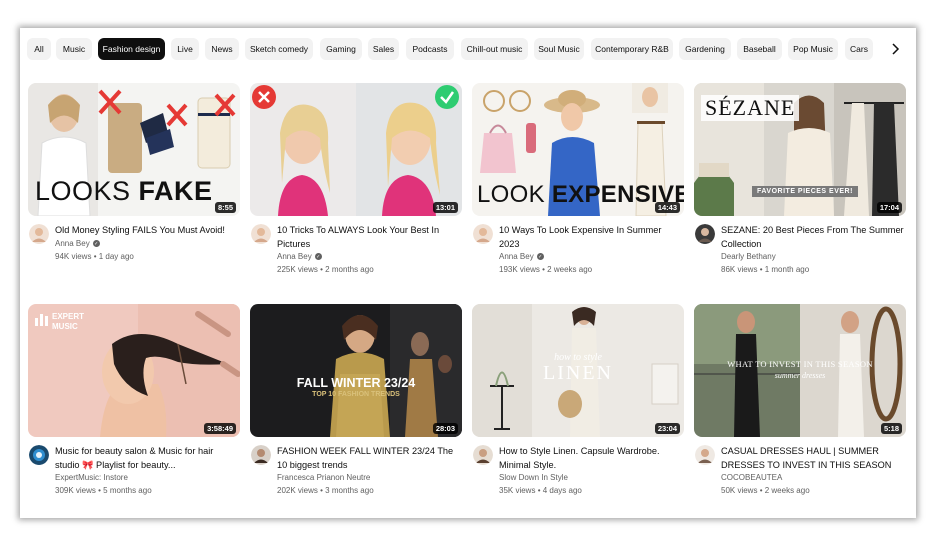  Describe the element at coordinates (580, 194) in the screenshot. I see `thumbnail-caption: LOOK EXPENSIVE` at that location.